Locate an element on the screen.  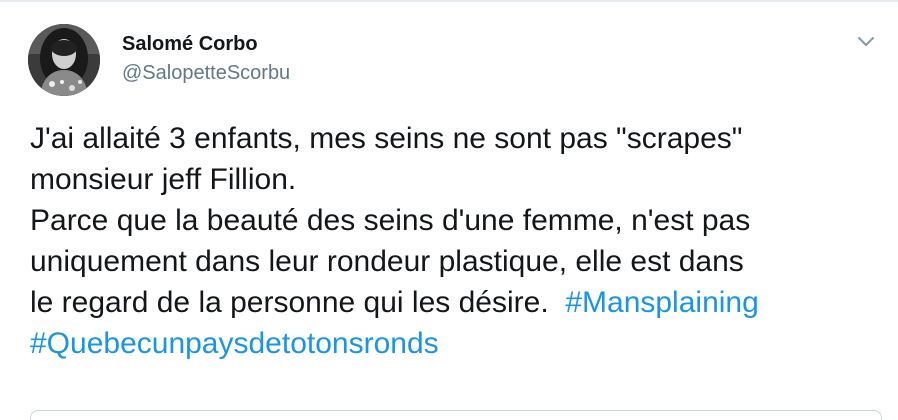
tweet-menu-button is located at coordinates (866, 42).